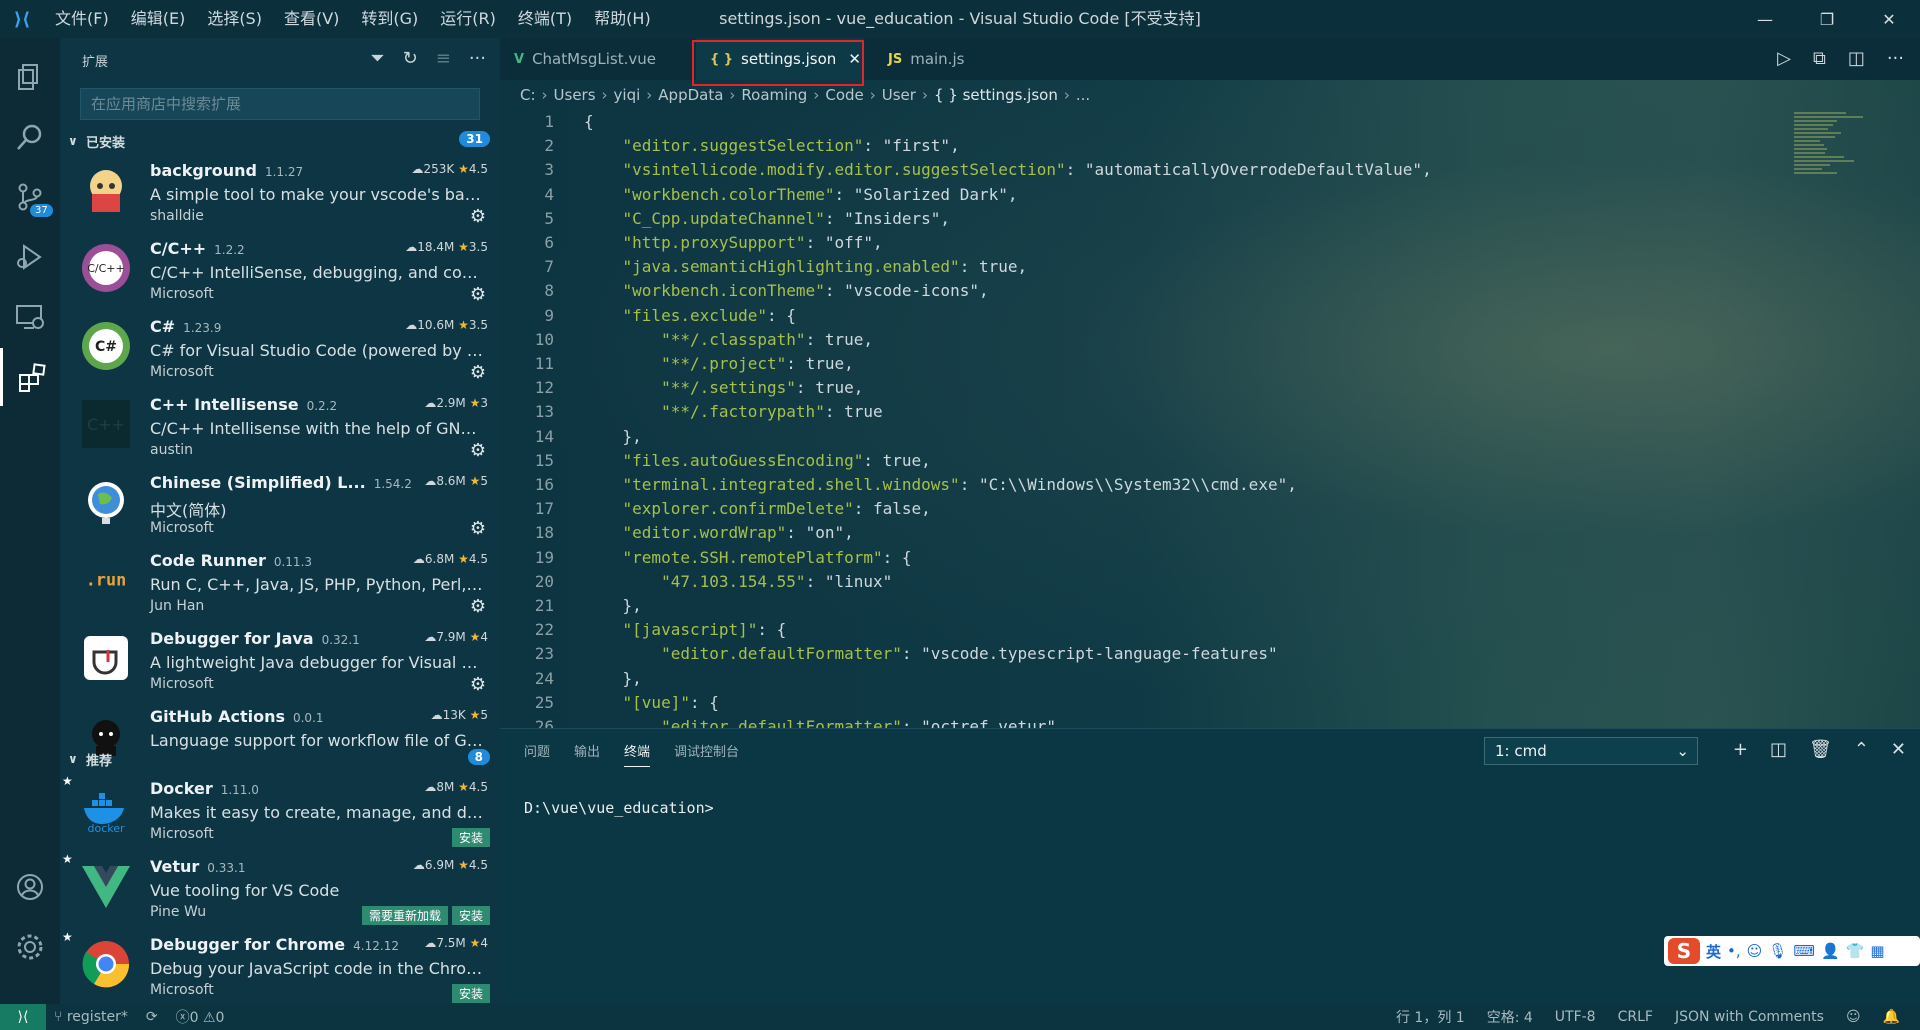 The width and height of the screenshot is (1920, 1030). Describe the element at coordinates (200, 1017) in the screenshot. I see `problems-indicator: ⓧ0 ⚠0` at that location.